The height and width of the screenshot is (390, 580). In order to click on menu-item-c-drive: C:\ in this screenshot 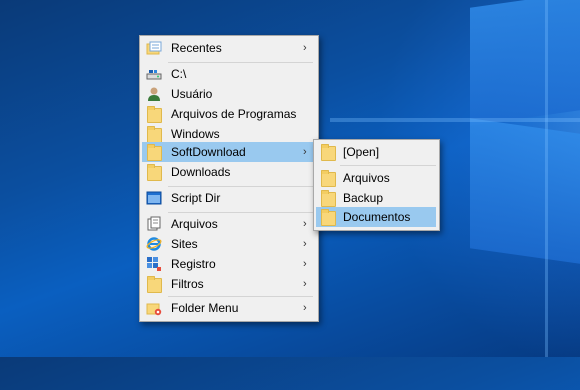, I will do `click(228, 74)`.